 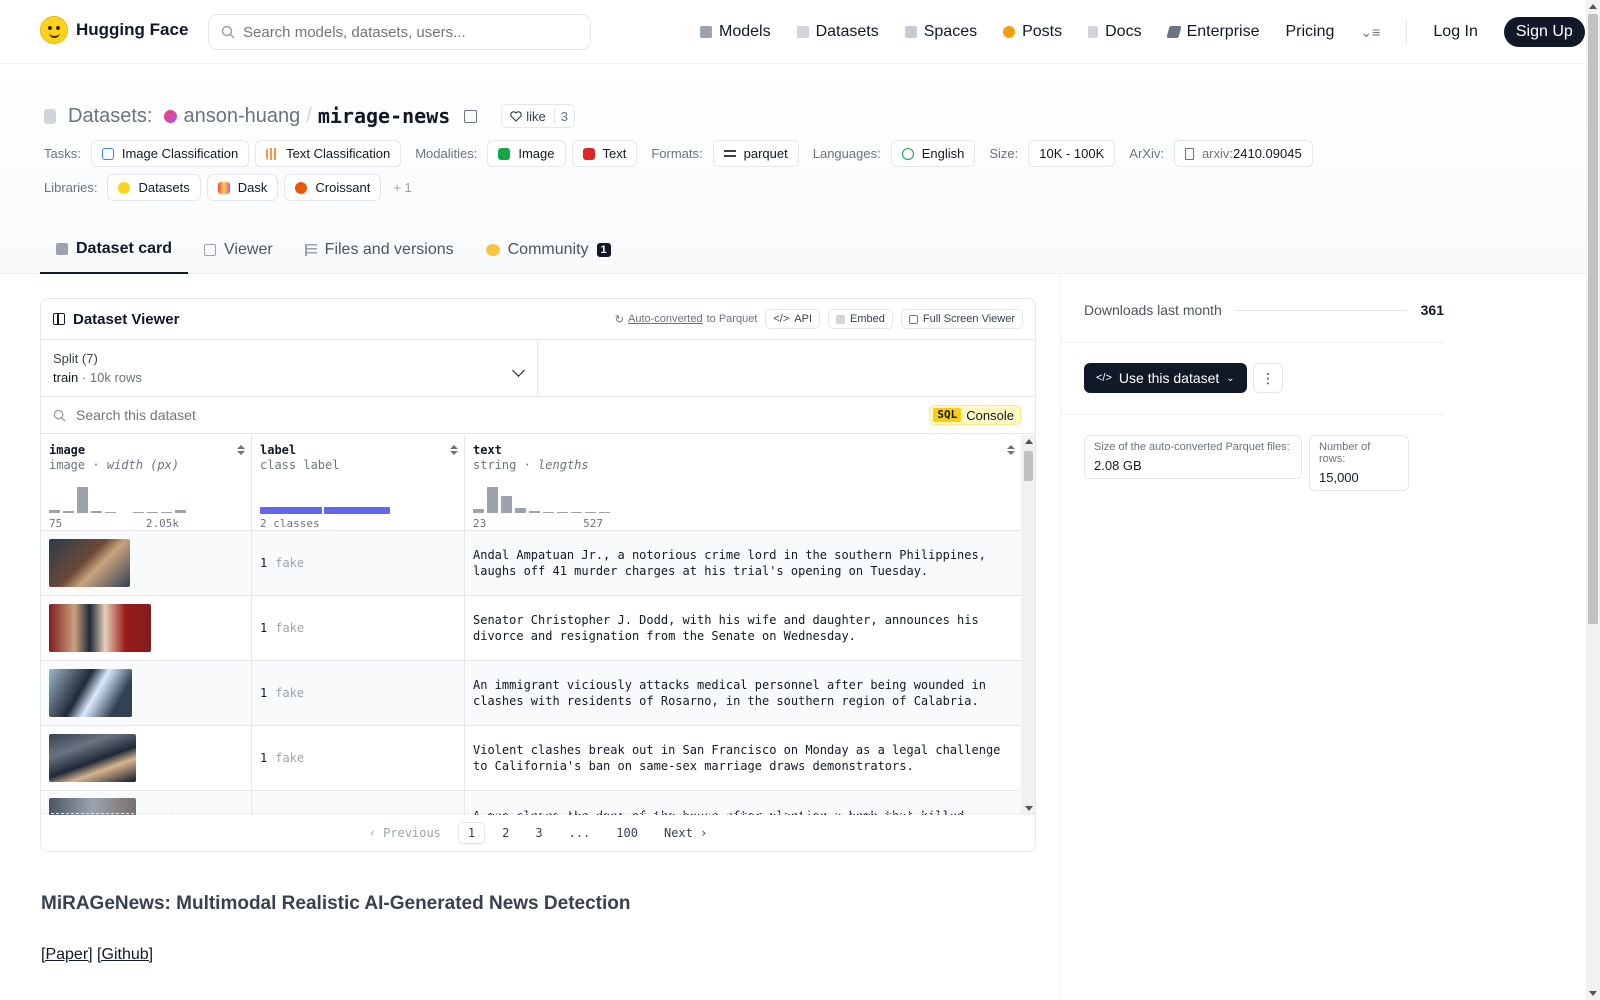 What do you see at coordinates (1243, 153) in the screenshot?
I see `tag-arxiv: arxiv:2410.09045` at bounding box center [1243, 153].